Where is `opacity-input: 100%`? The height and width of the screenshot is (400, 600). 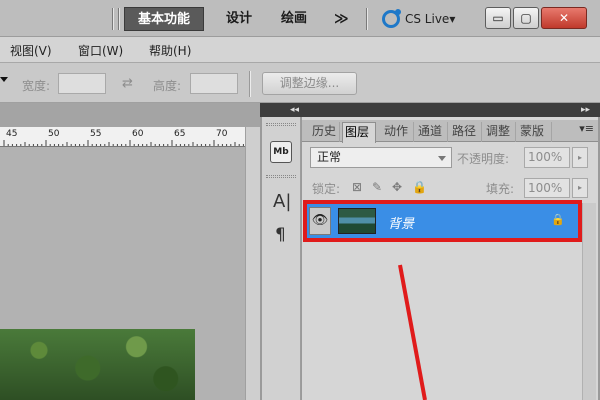
opacity-input: 100% is located at coordinates (547, 157).